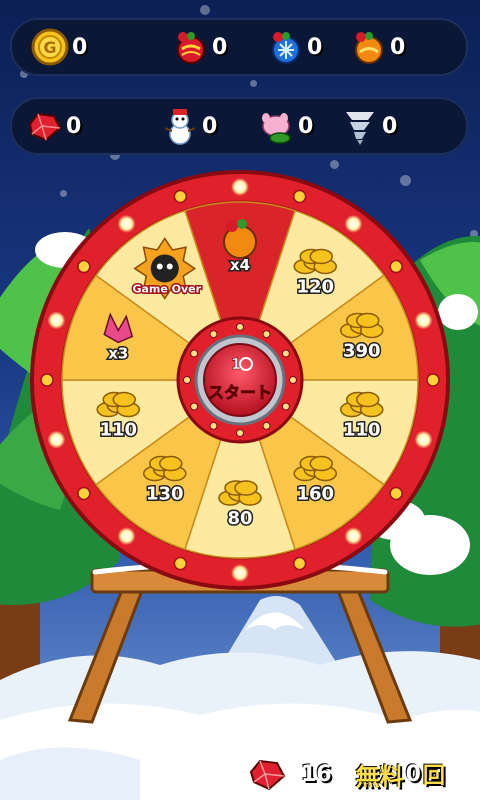 Image resolution: width=480 pixels, height=800 pixels. What do you see at coordinates (379, 776) in the screenshot?
I see `free-spin-label: 無料` at bounding box center [379, 776].